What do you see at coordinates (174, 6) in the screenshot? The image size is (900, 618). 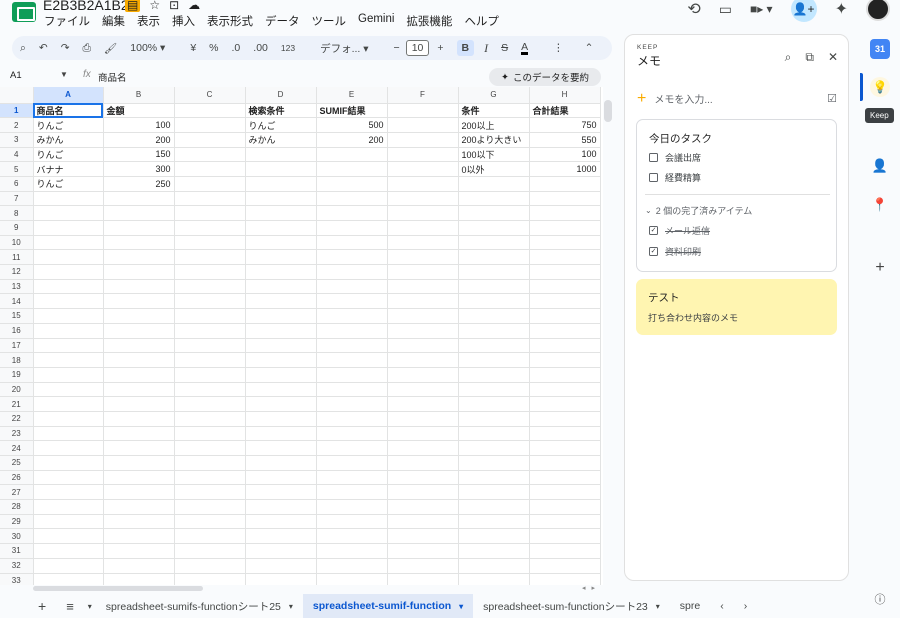 I see `move-folder-icon: ⊡` at bounding box center [174, 6].